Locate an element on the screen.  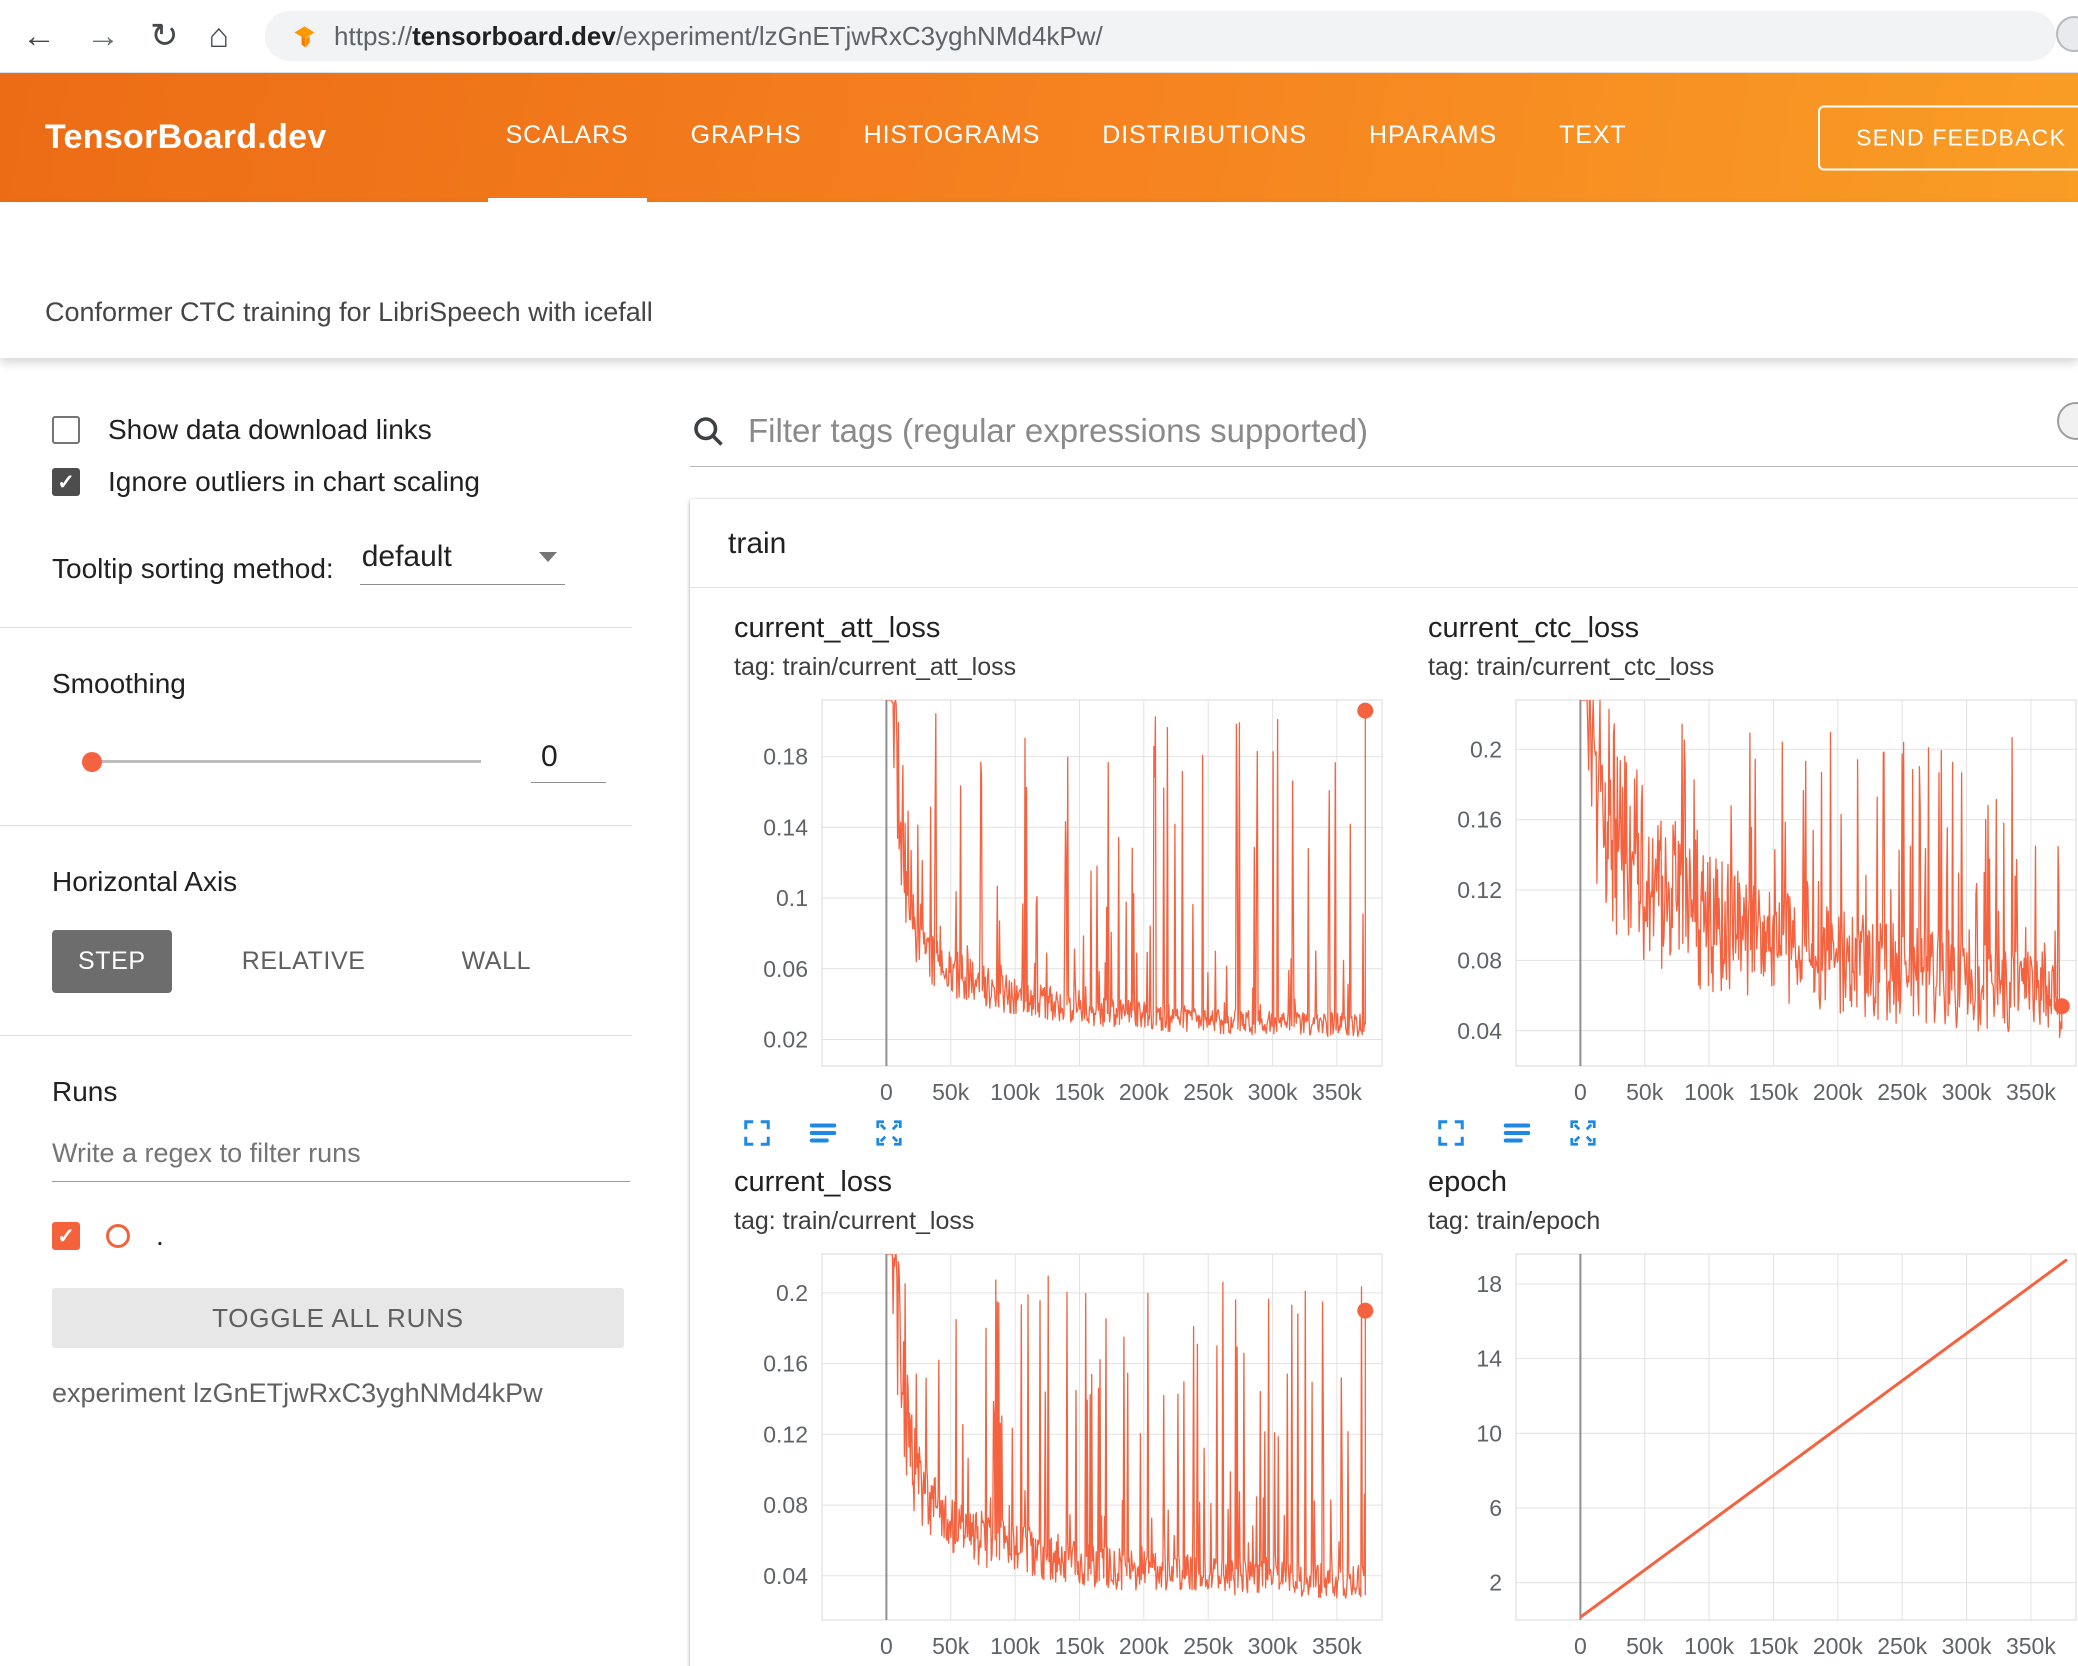
smoothing-slider-thumb is located at coordinates (92, 761).